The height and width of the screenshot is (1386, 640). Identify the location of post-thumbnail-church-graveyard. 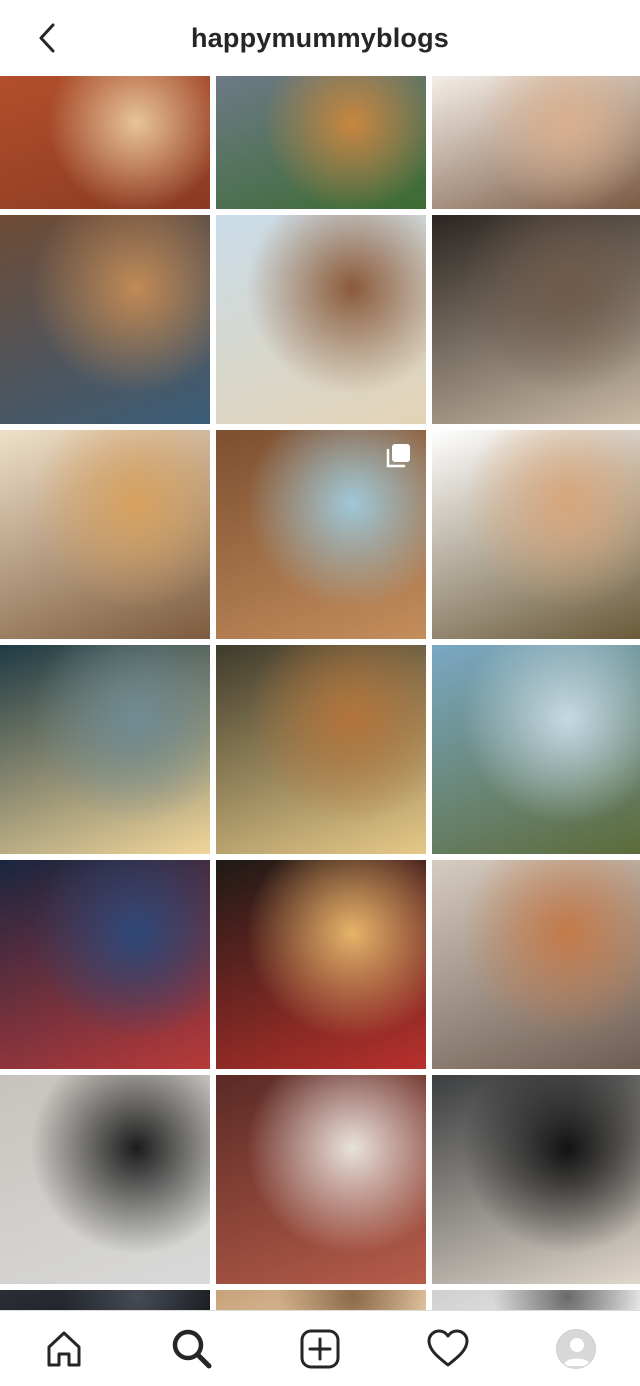
(536, 749).